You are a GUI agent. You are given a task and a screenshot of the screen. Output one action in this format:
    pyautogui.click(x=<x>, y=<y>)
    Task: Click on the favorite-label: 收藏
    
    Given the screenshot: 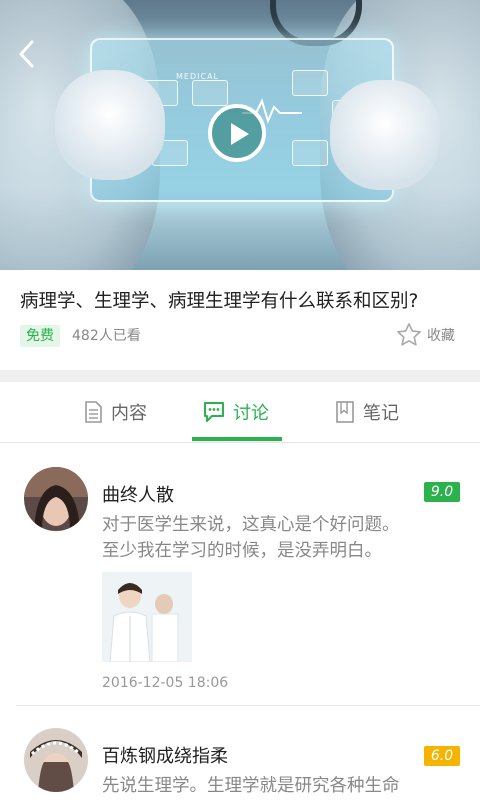 What is the action you would take?
    pyautogui.click(x=441, y=336)
    